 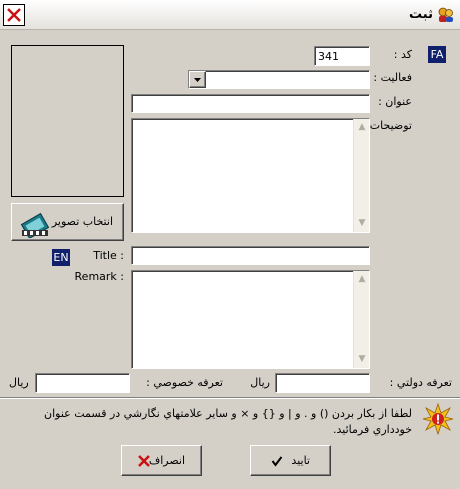 What do you see at coordinates (361, 175) in the screenshot?
I see `description-scrollbar: ▲ ▼` at bounding box center [361, 175].